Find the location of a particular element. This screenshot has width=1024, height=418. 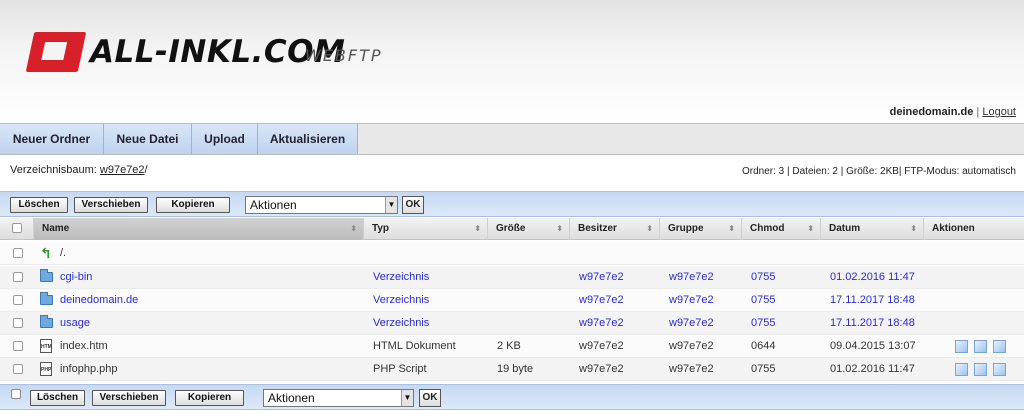

select-all-checkbox is located at coordinates (17, 228).